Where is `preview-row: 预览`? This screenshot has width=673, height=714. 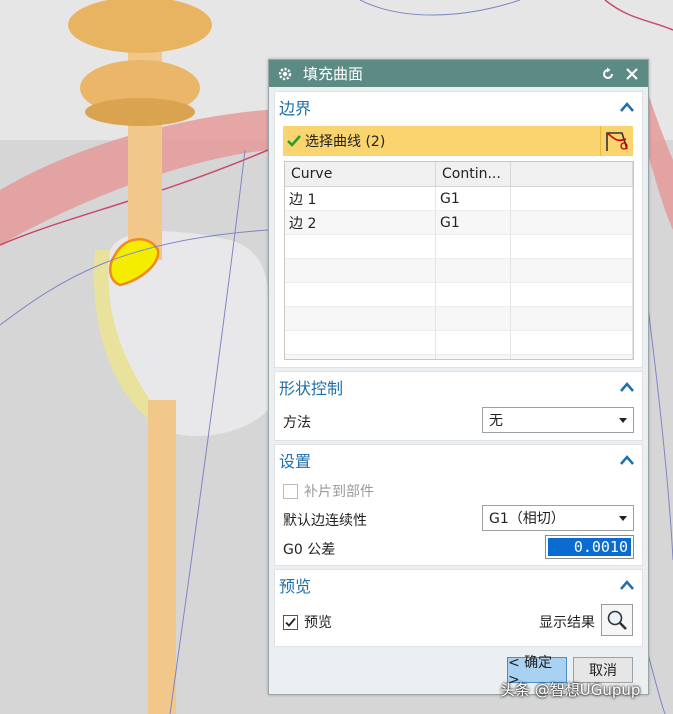
preview-row: 预览 is located at coordinates (307, 622).